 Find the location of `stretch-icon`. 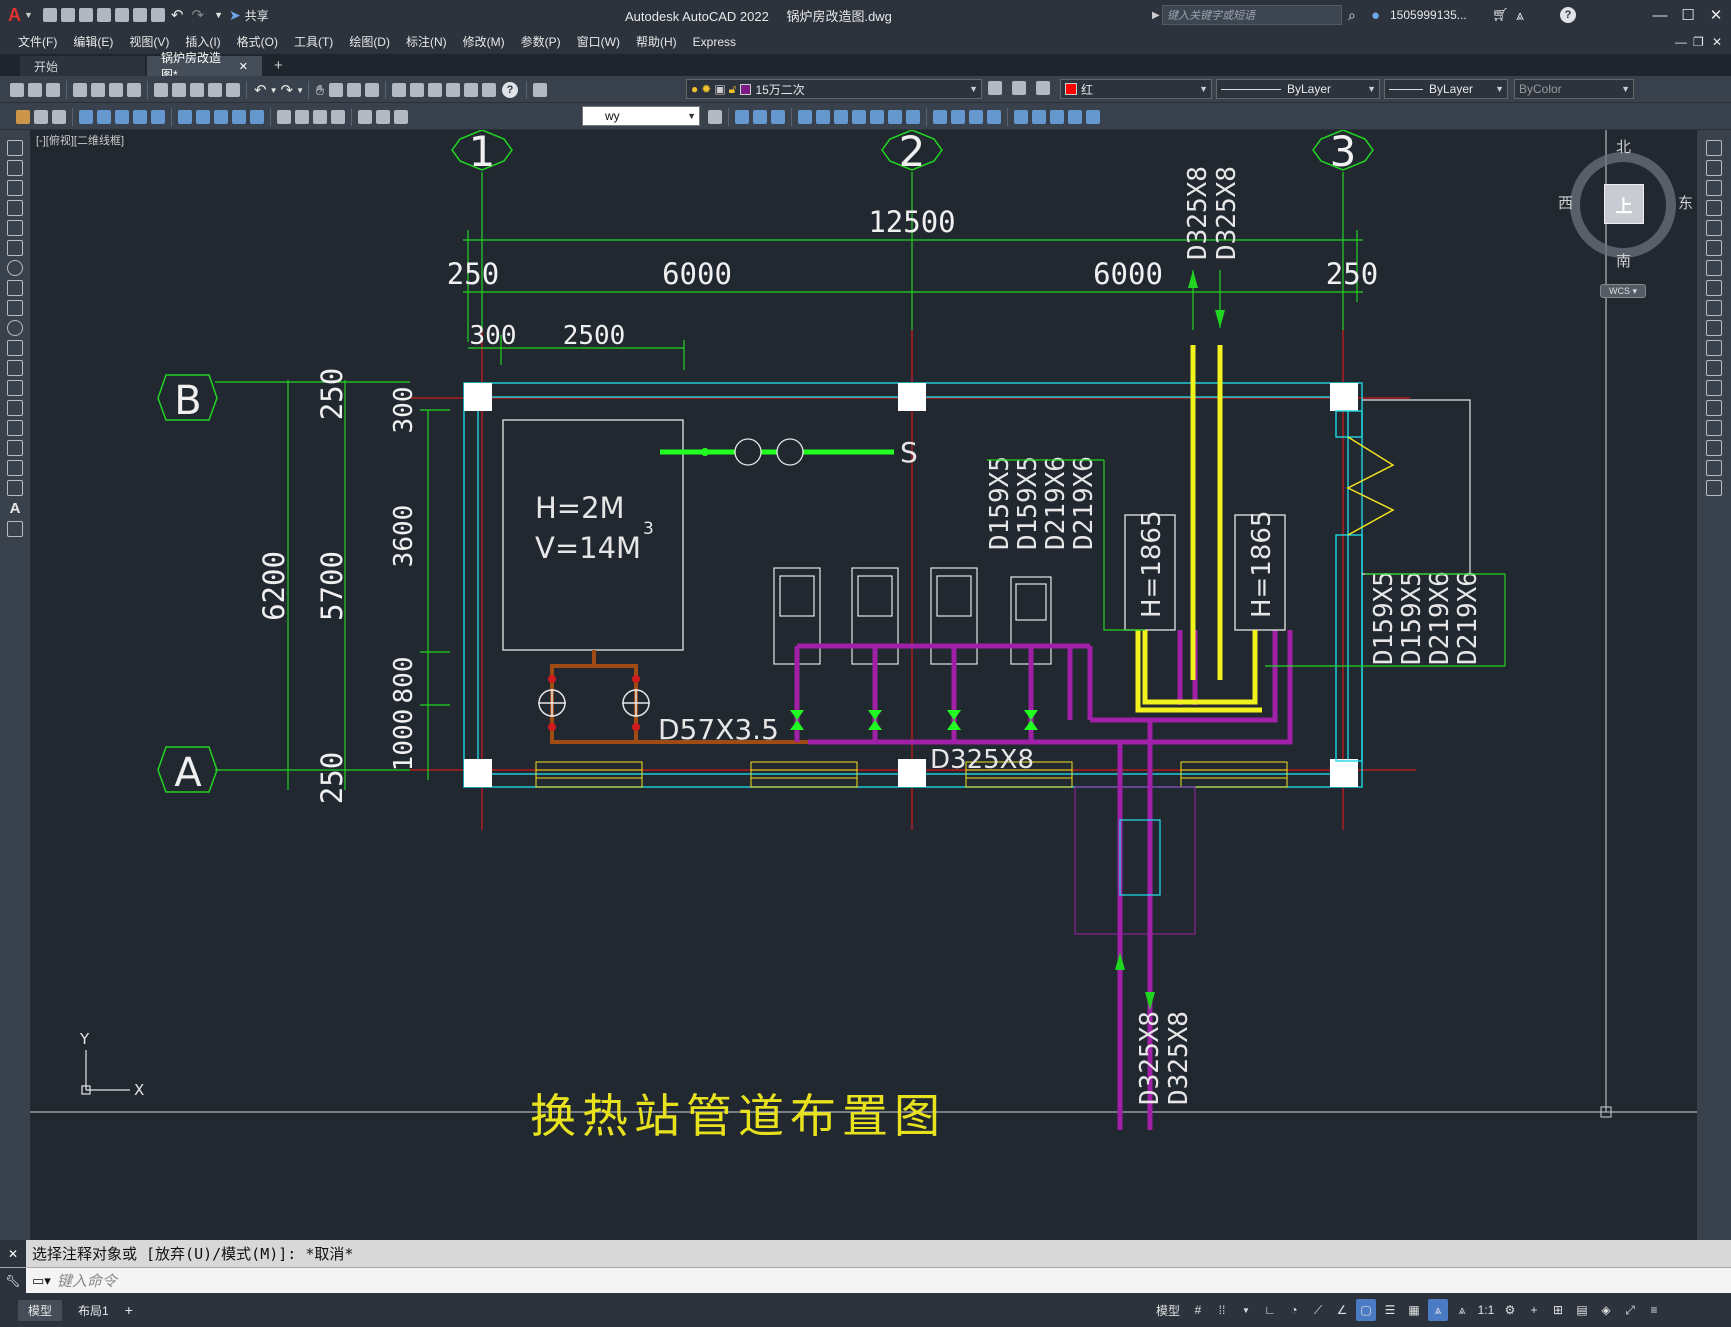

stretch-icon is located at coordinates (877, 117).